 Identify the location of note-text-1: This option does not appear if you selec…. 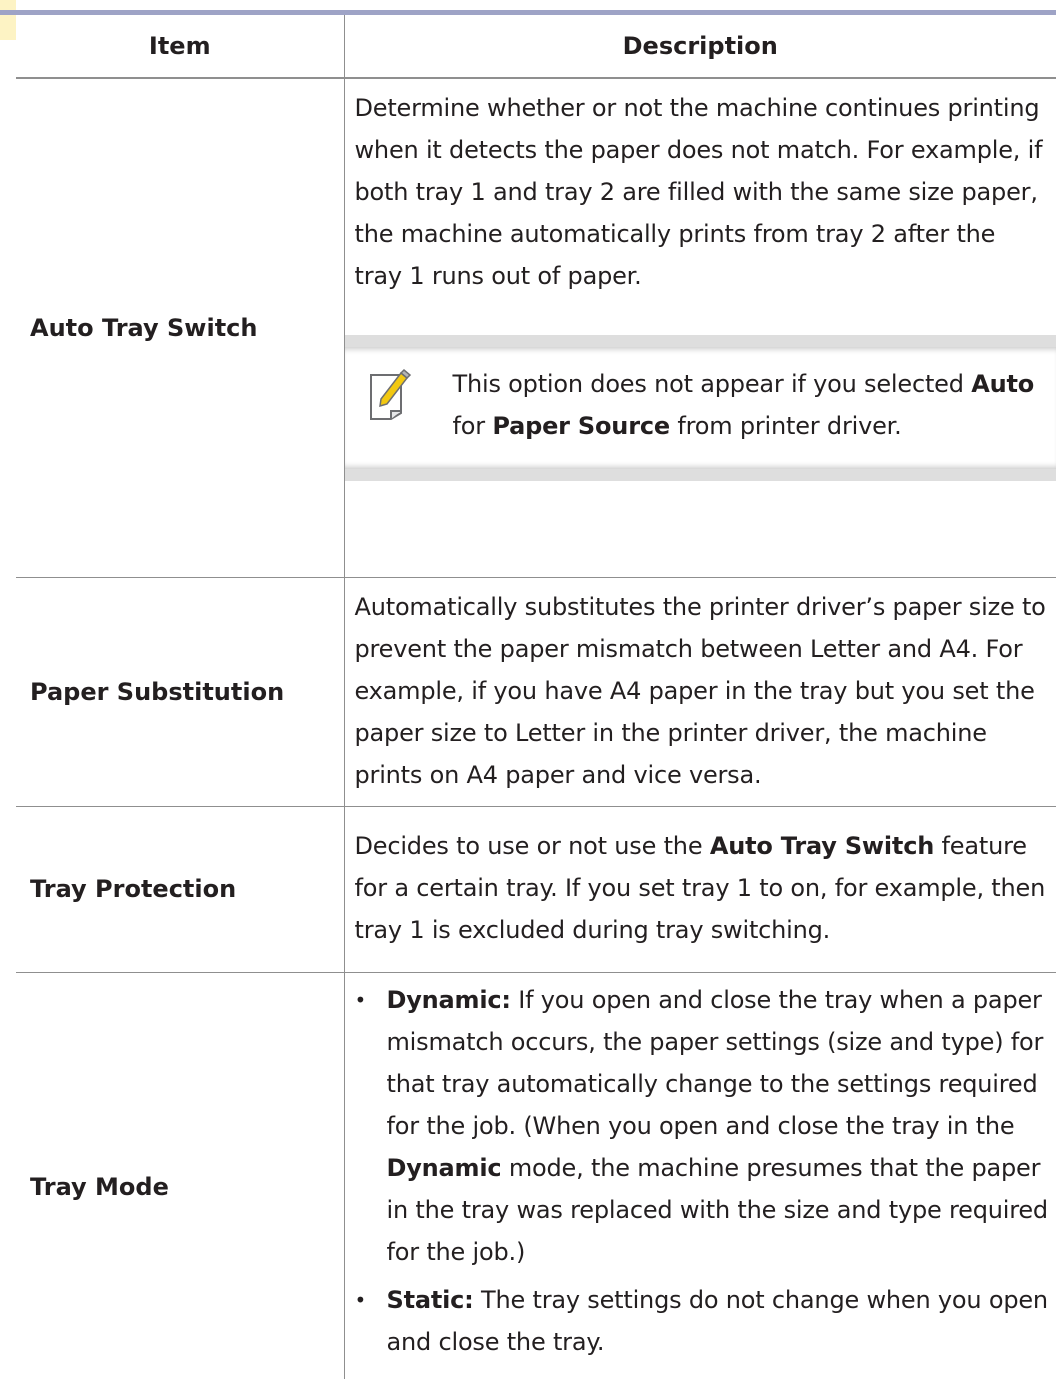
(708, 384).